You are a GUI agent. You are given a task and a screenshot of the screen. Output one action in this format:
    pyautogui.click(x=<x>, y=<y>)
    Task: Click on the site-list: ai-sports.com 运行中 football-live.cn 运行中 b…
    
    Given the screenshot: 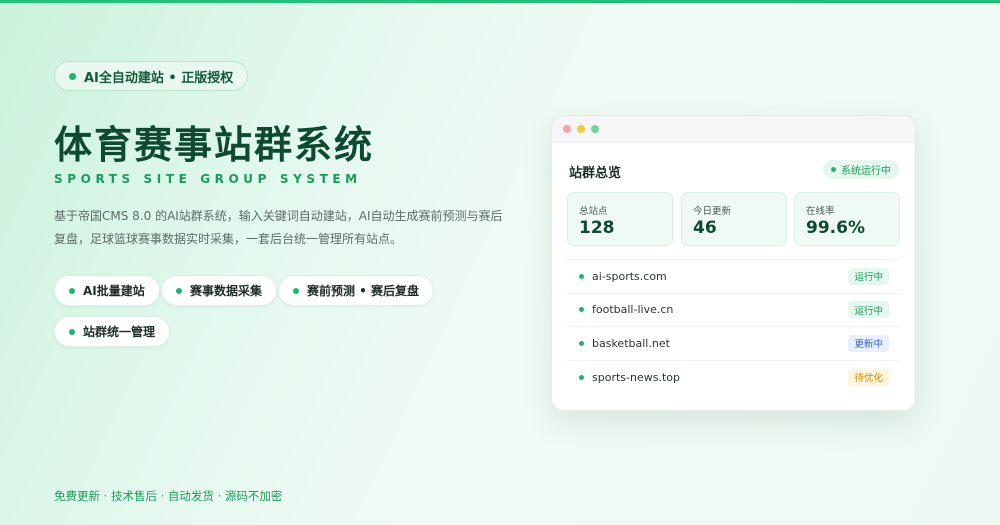 What is the action you would take?
    pyautogui.click(x=734, y=328)
    